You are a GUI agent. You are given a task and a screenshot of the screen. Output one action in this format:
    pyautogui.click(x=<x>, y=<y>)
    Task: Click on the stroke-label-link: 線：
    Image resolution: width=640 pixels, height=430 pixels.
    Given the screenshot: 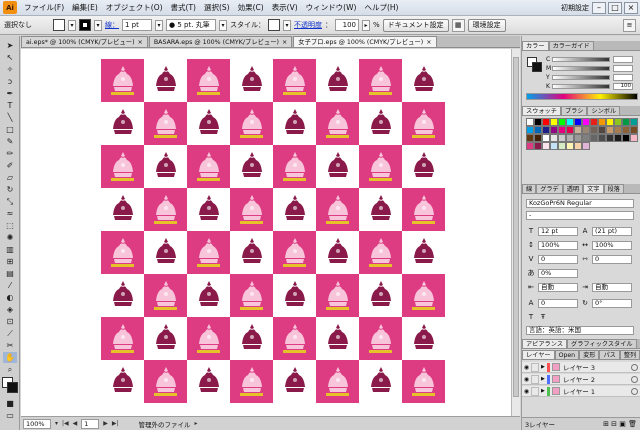 What is the action you would take?
    pyautogui.click(x=112, y=25)
    